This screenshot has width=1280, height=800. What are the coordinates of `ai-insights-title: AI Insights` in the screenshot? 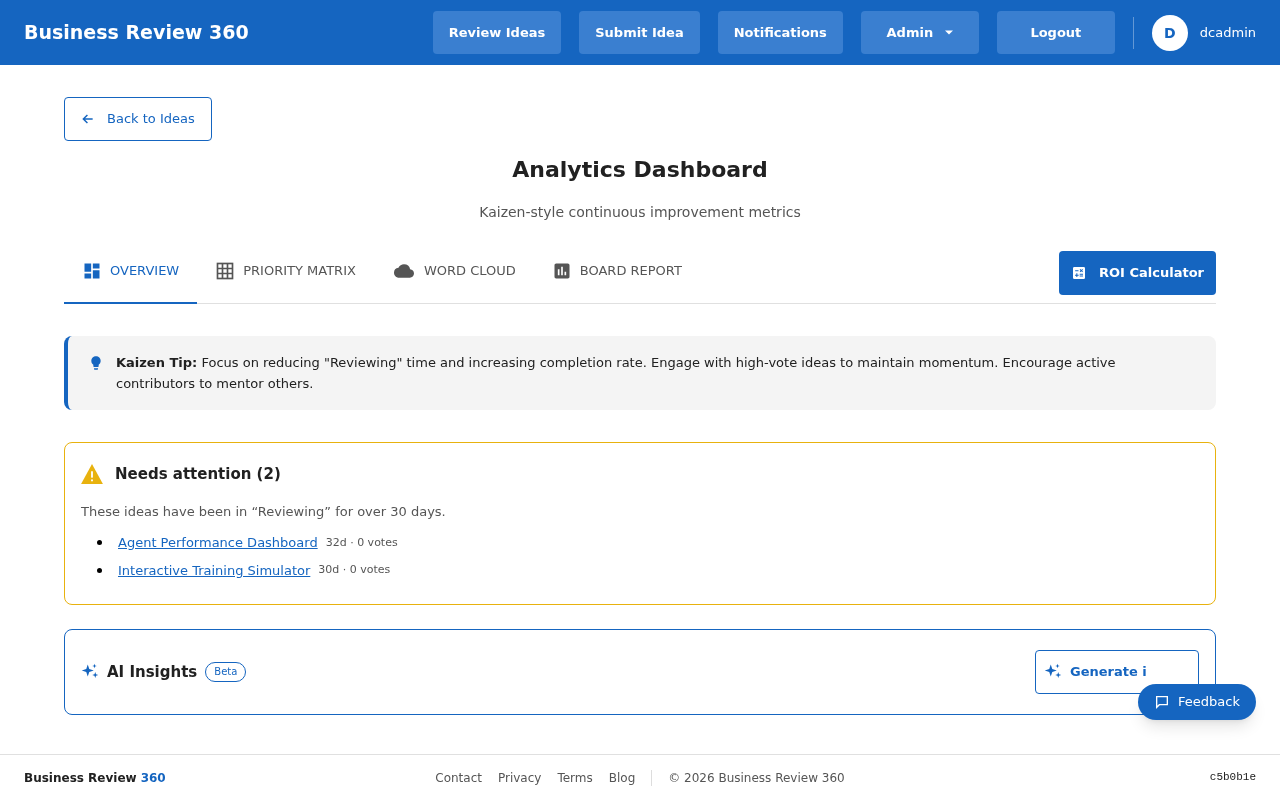 It's located at (152, 672).